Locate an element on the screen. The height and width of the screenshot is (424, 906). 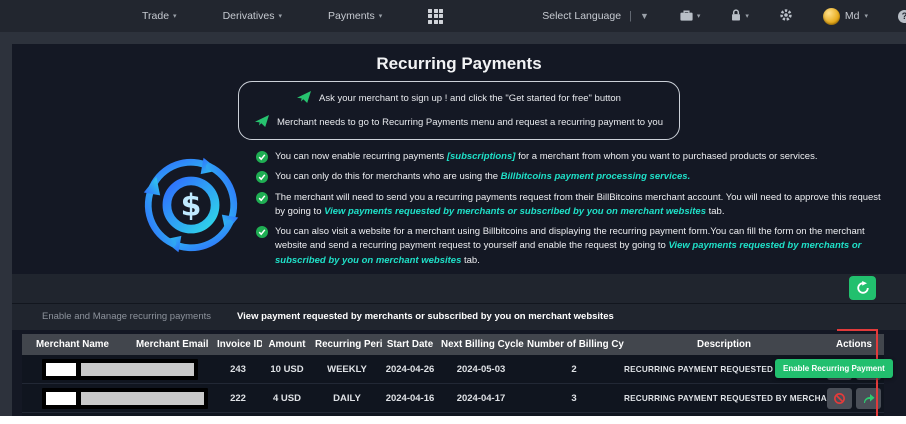
briefcase-icon is located at coordinates (686, 16).